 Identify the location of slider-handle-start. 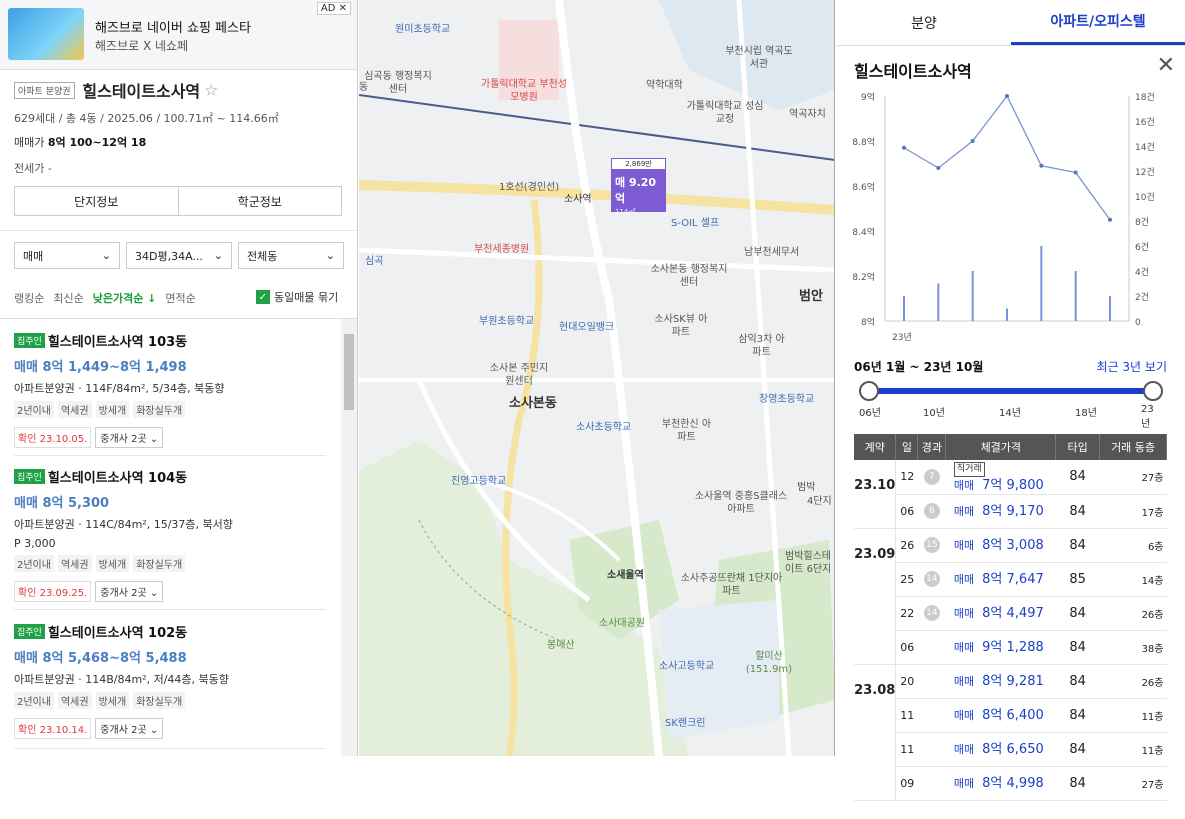
(869, 391).